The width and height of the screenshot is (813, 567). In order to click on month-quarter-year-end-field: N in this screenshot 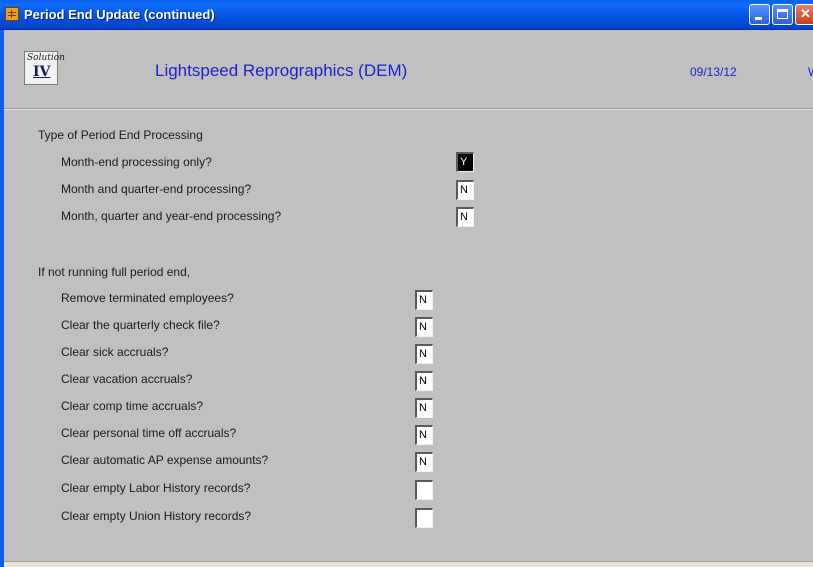, I will do `click(465, 217)`.